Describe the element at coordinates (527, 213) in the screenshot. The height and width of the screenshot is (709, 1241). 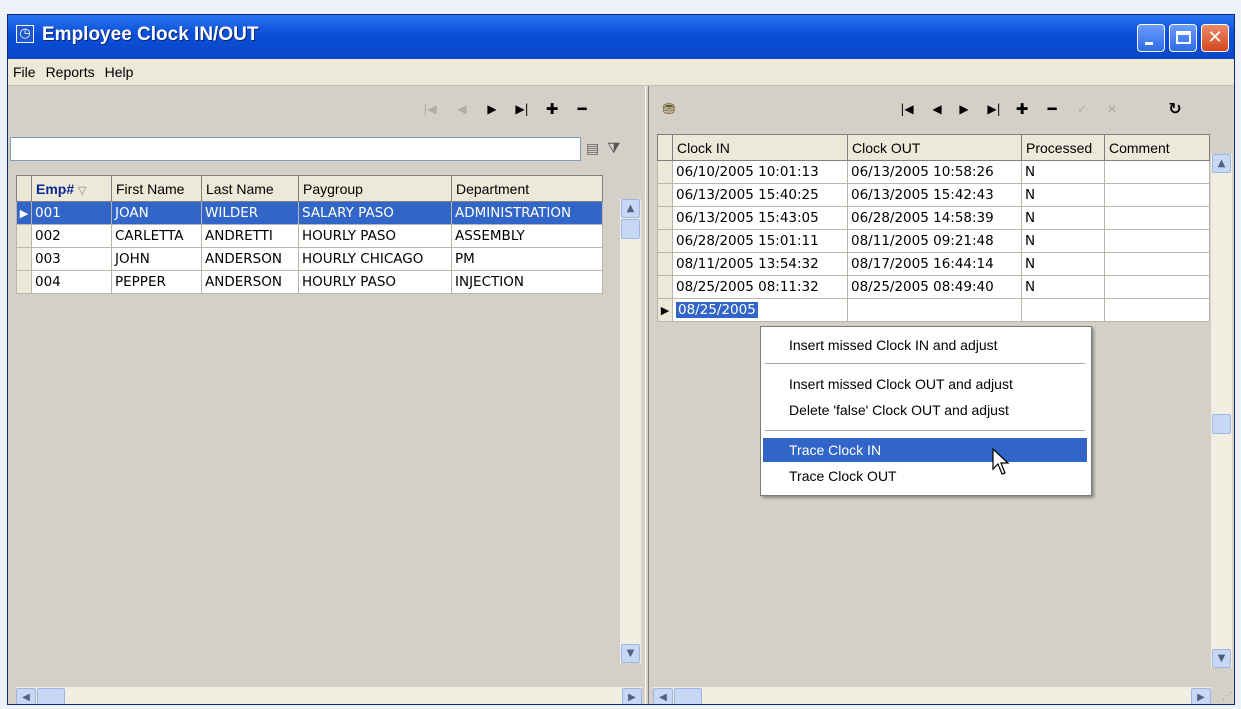
I see `cell-department: ADMINISTRATION` at that location.